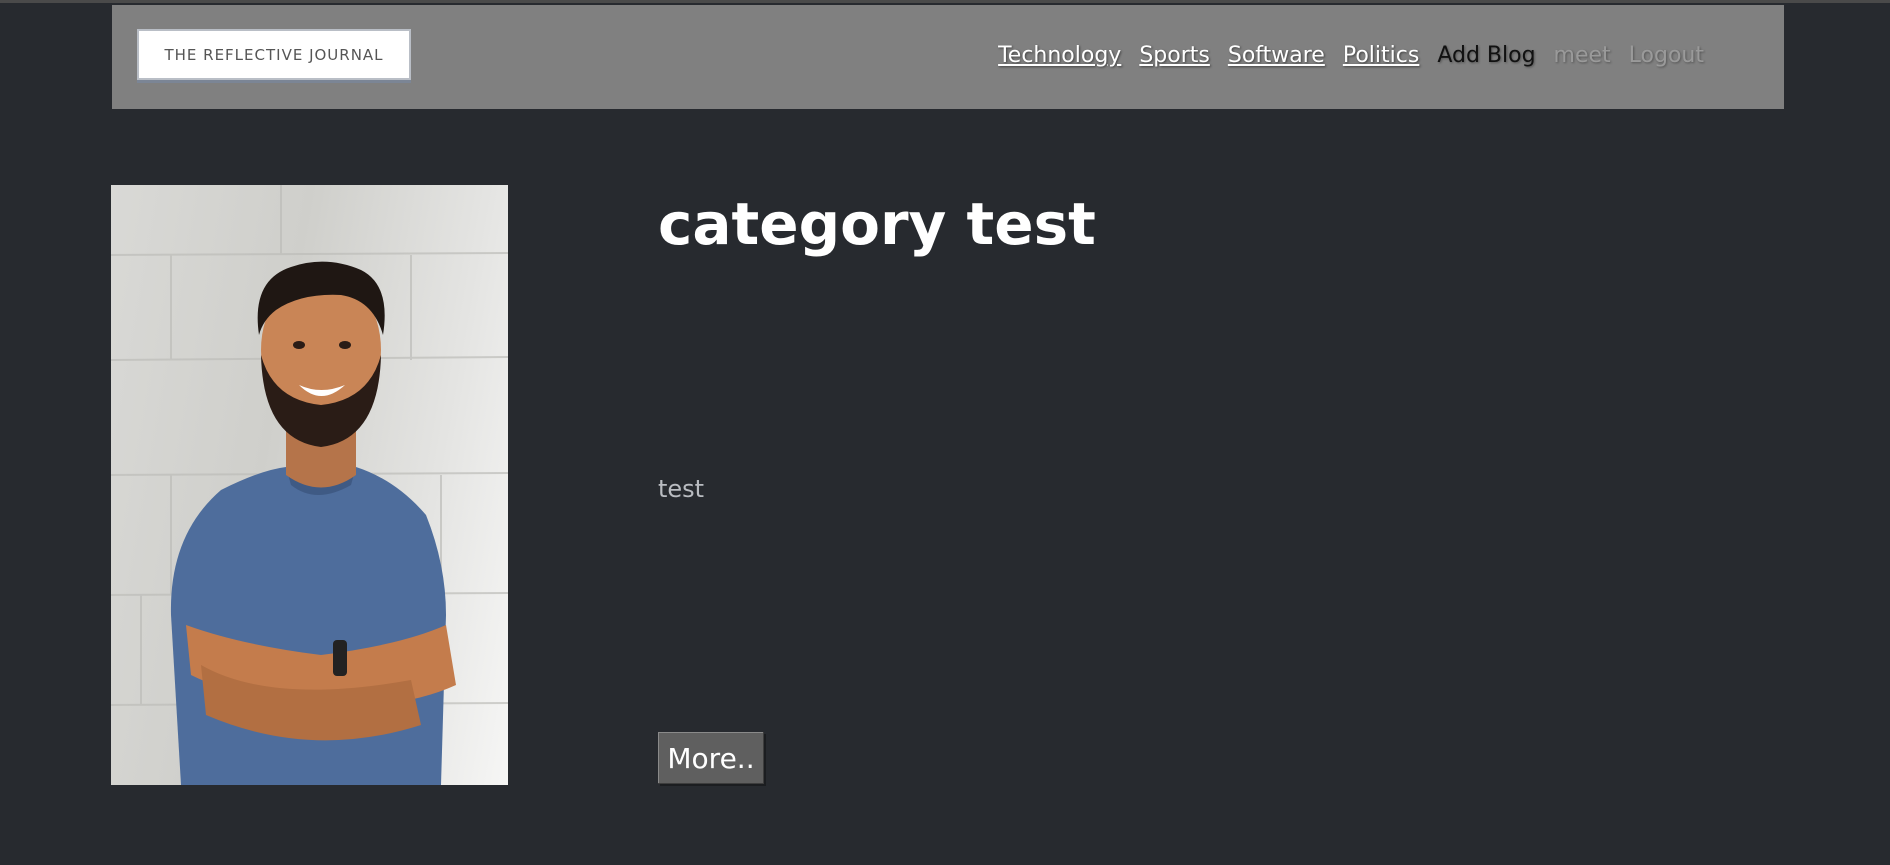 The width and height of the screenshot is (1890, 865). I want to click on person-portrait-illustration, so click(309, 485).